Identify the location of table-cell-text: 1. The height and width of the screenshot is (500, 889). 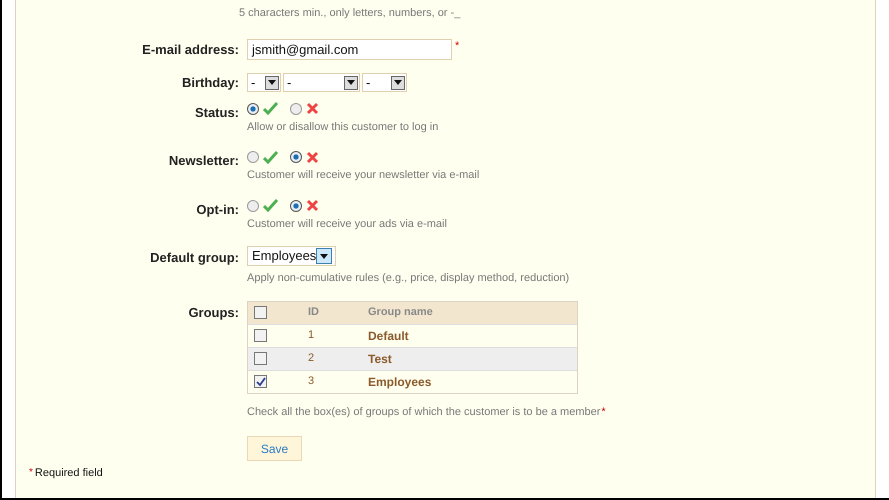
(312, 336).